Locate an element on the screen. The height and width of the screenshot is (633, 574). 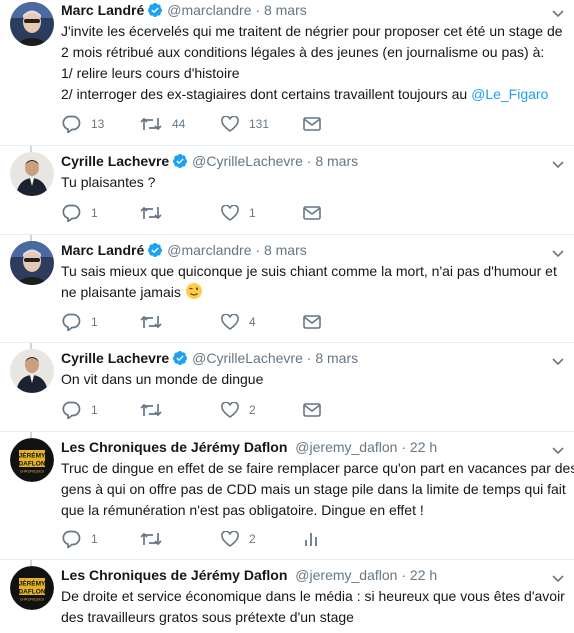
like-button: 1 is located at coordinates (238, 213).